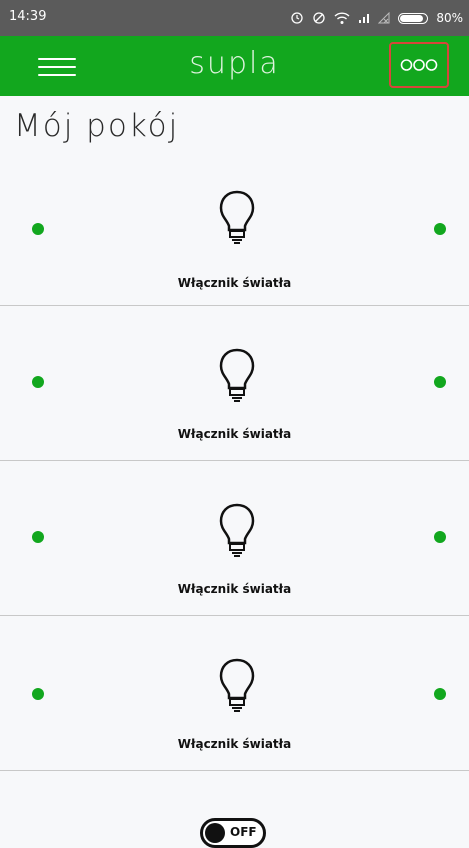  I want to click on toggle-switch-icon: OFF, so click(233, 833).